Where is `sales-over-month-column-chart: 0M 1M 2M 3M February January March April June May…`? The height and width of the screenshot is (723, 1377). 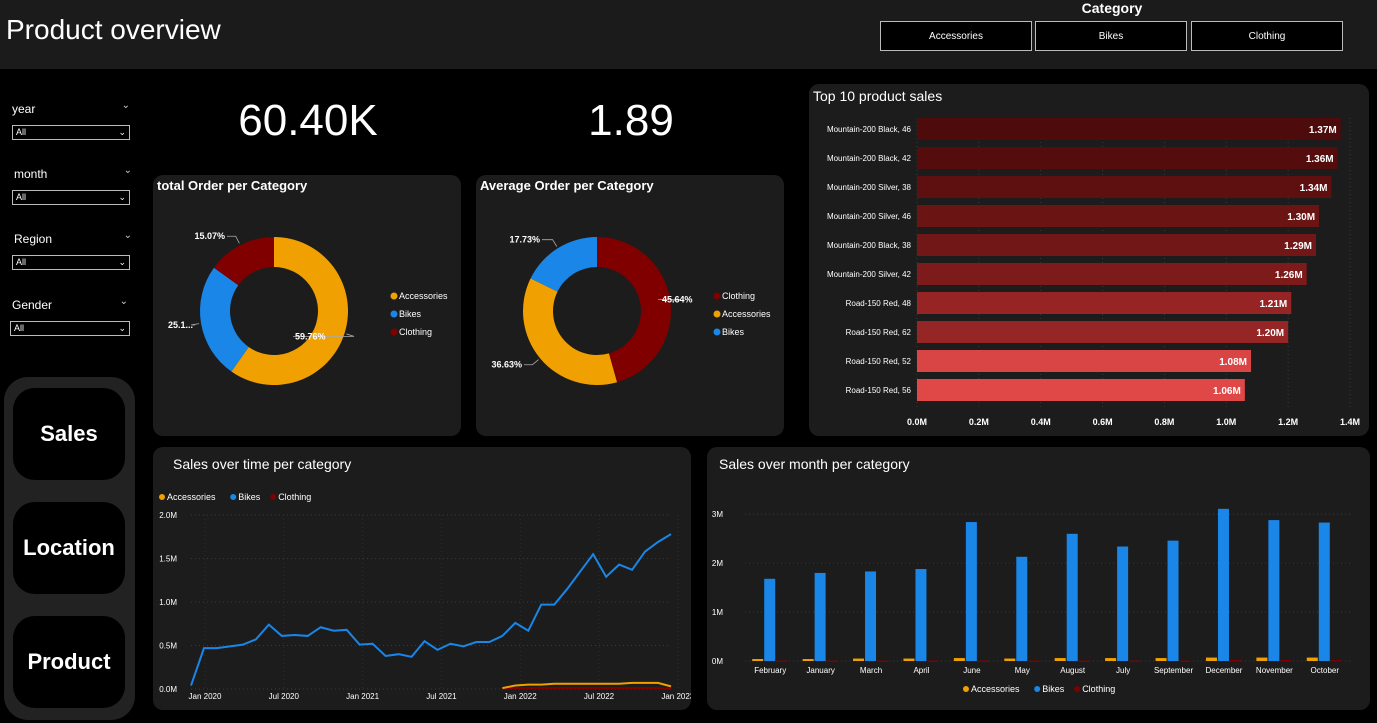
sales-over-month-column-chart: 0M 1M 2M 3M February January March April June May… is located at coordinates (1031, 601).